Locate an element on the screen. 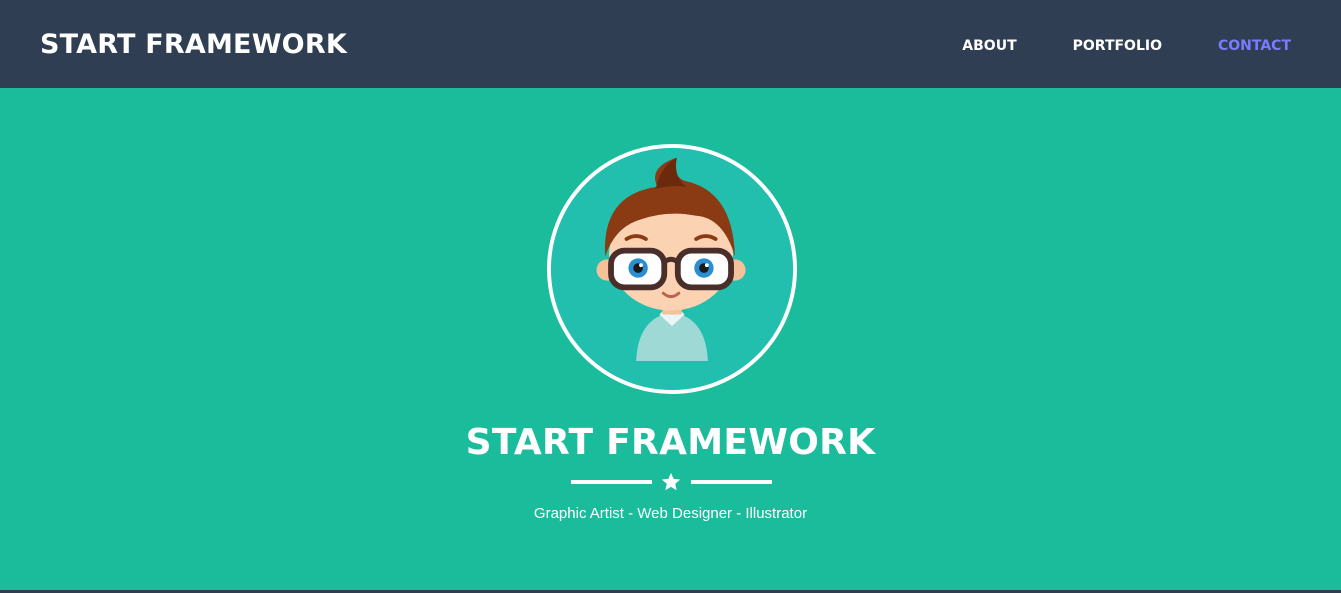  star-divider is located at coordinates (671, 481).